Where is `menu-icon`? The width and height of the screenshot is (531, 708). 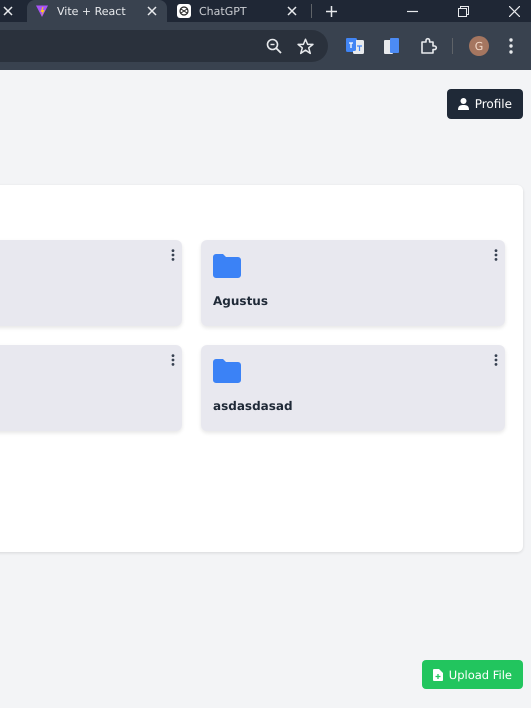 menu-icon is located at coordinates (511, 46).